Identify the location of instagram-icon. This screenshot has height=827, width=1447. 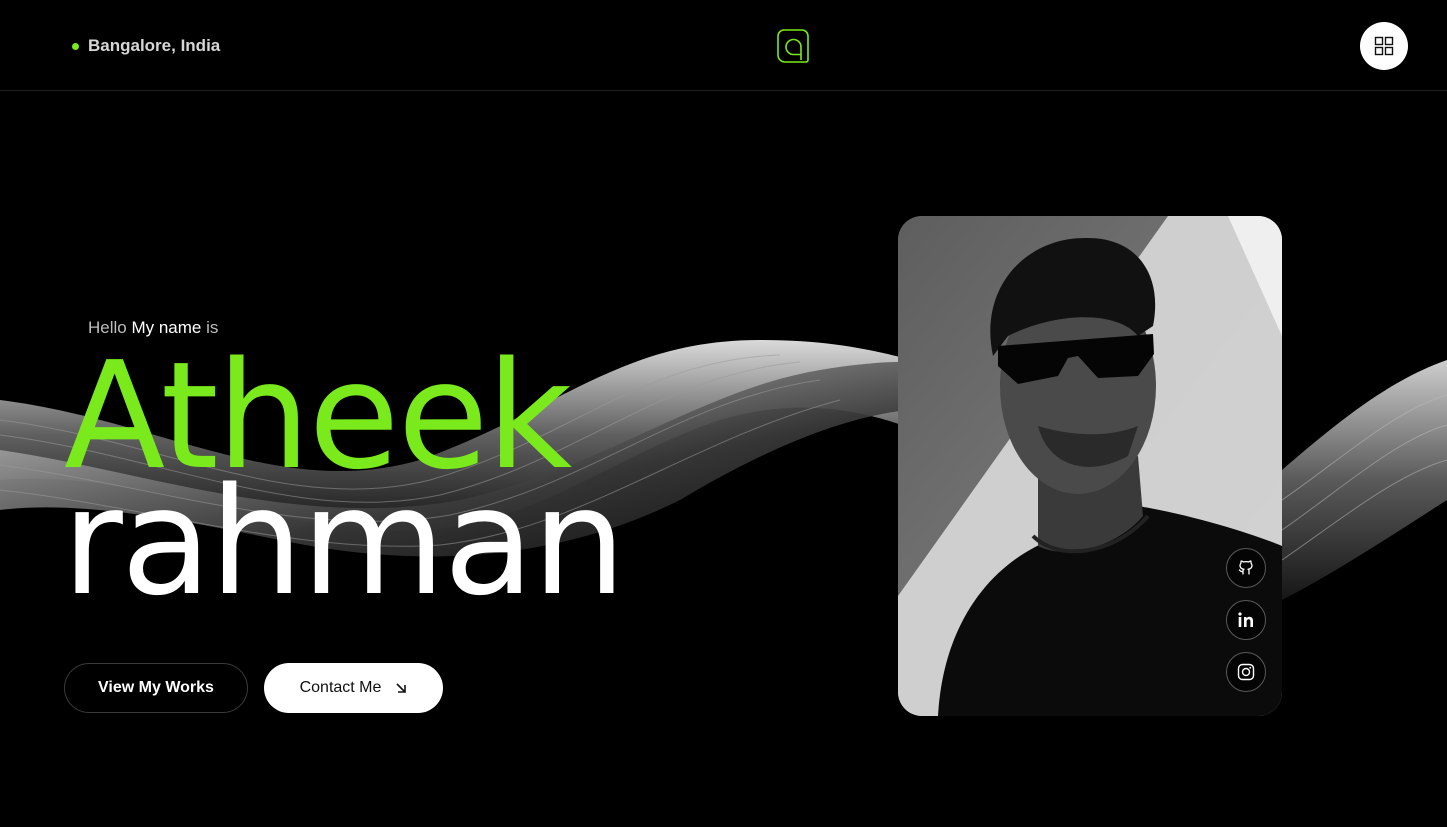
(1246, 672).